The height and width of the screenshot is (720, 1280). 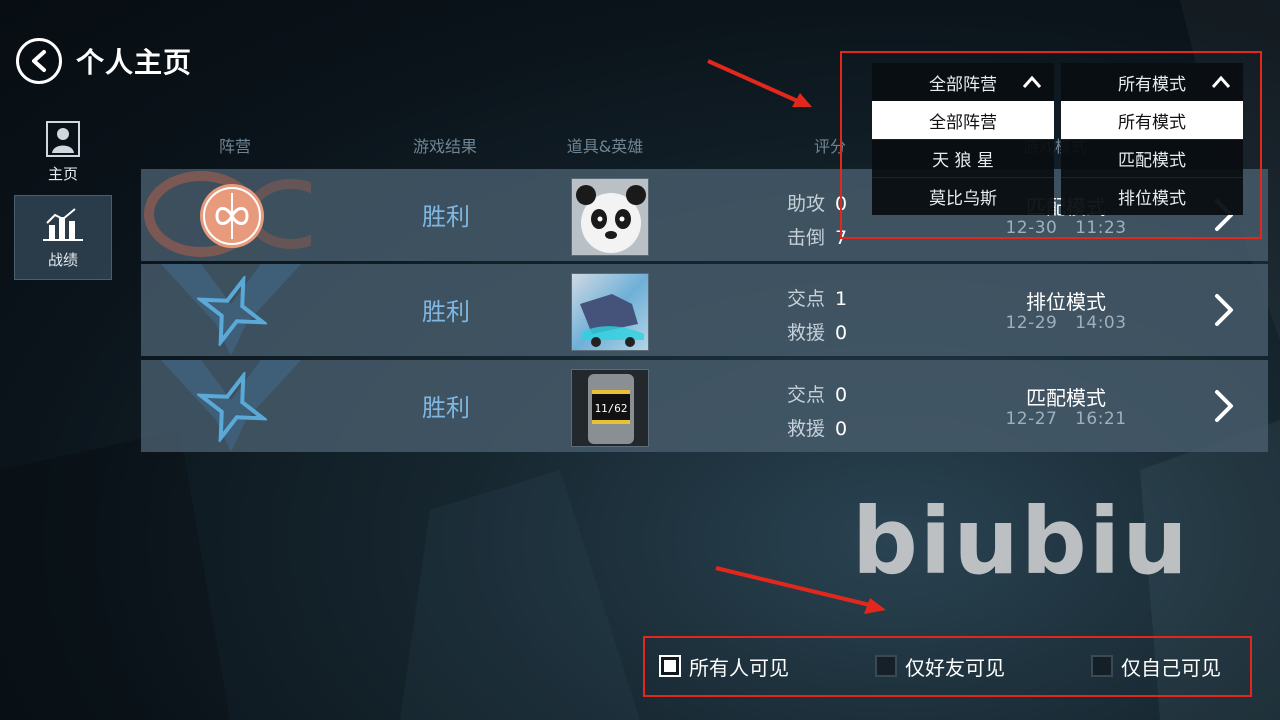 What do you see at coordinates (444, 146) in the screenshot?
I see `column-header-result: 游戏结果` at bounding box center [444, 146].